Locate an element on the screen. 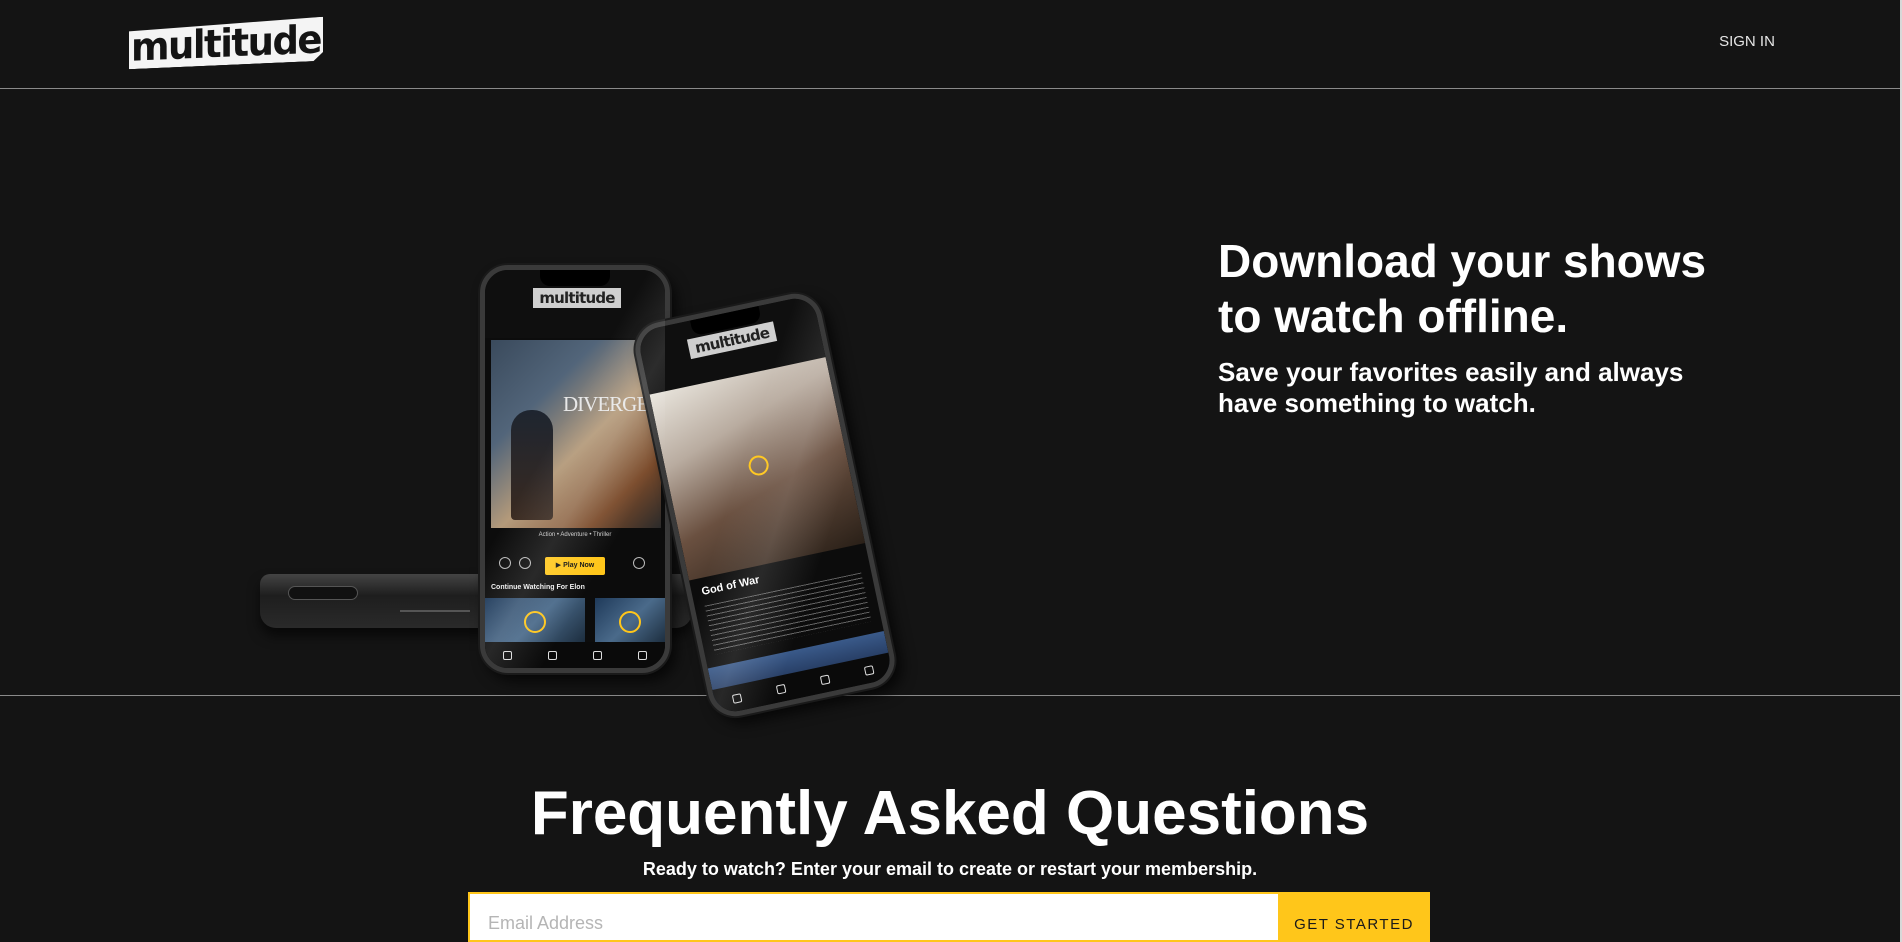 The image size is (1902, 942). play-now-button: ▶ Play Now is located at coordinates (575, 566).